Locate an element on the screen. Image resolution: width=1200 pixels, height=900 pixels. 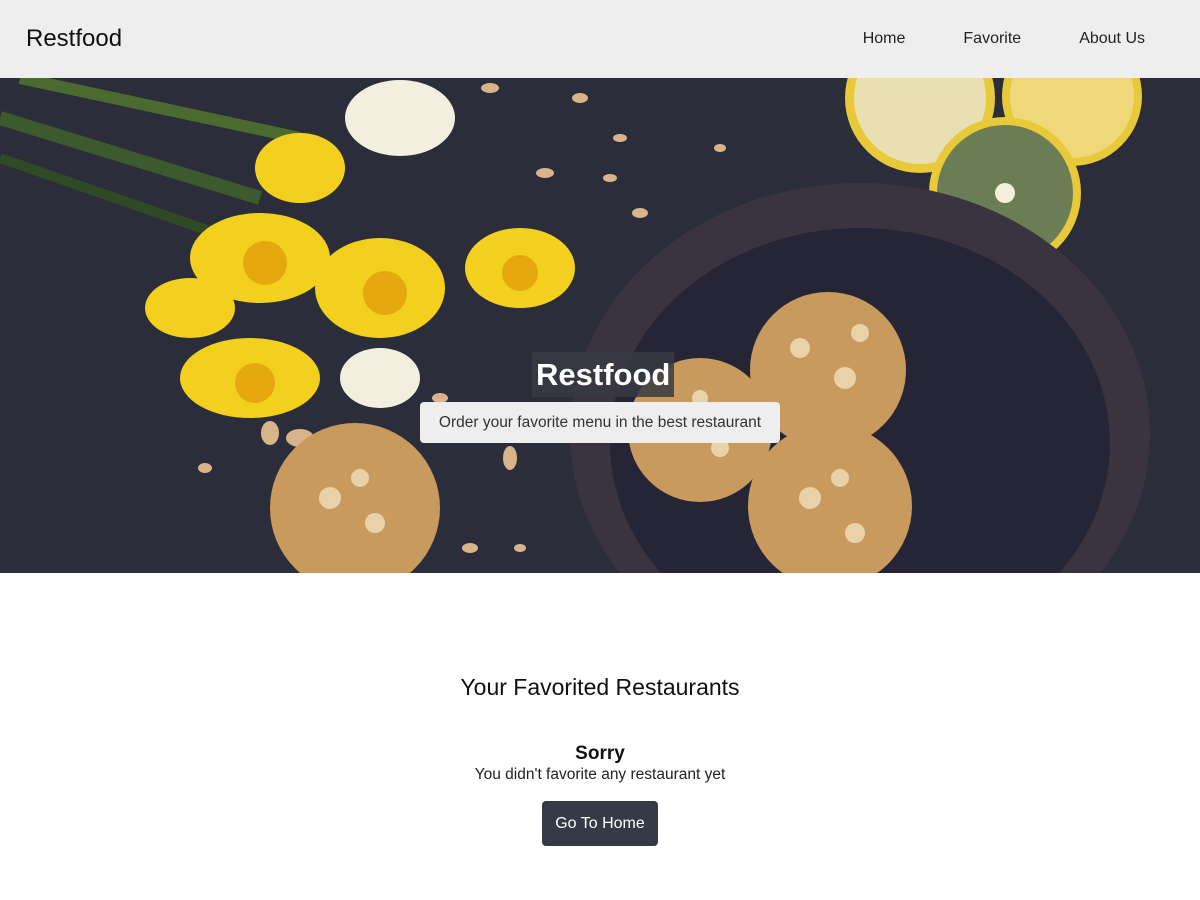
empty-state-message: You didn't favorite any restaurant yet is located at coordinates (600, 774).